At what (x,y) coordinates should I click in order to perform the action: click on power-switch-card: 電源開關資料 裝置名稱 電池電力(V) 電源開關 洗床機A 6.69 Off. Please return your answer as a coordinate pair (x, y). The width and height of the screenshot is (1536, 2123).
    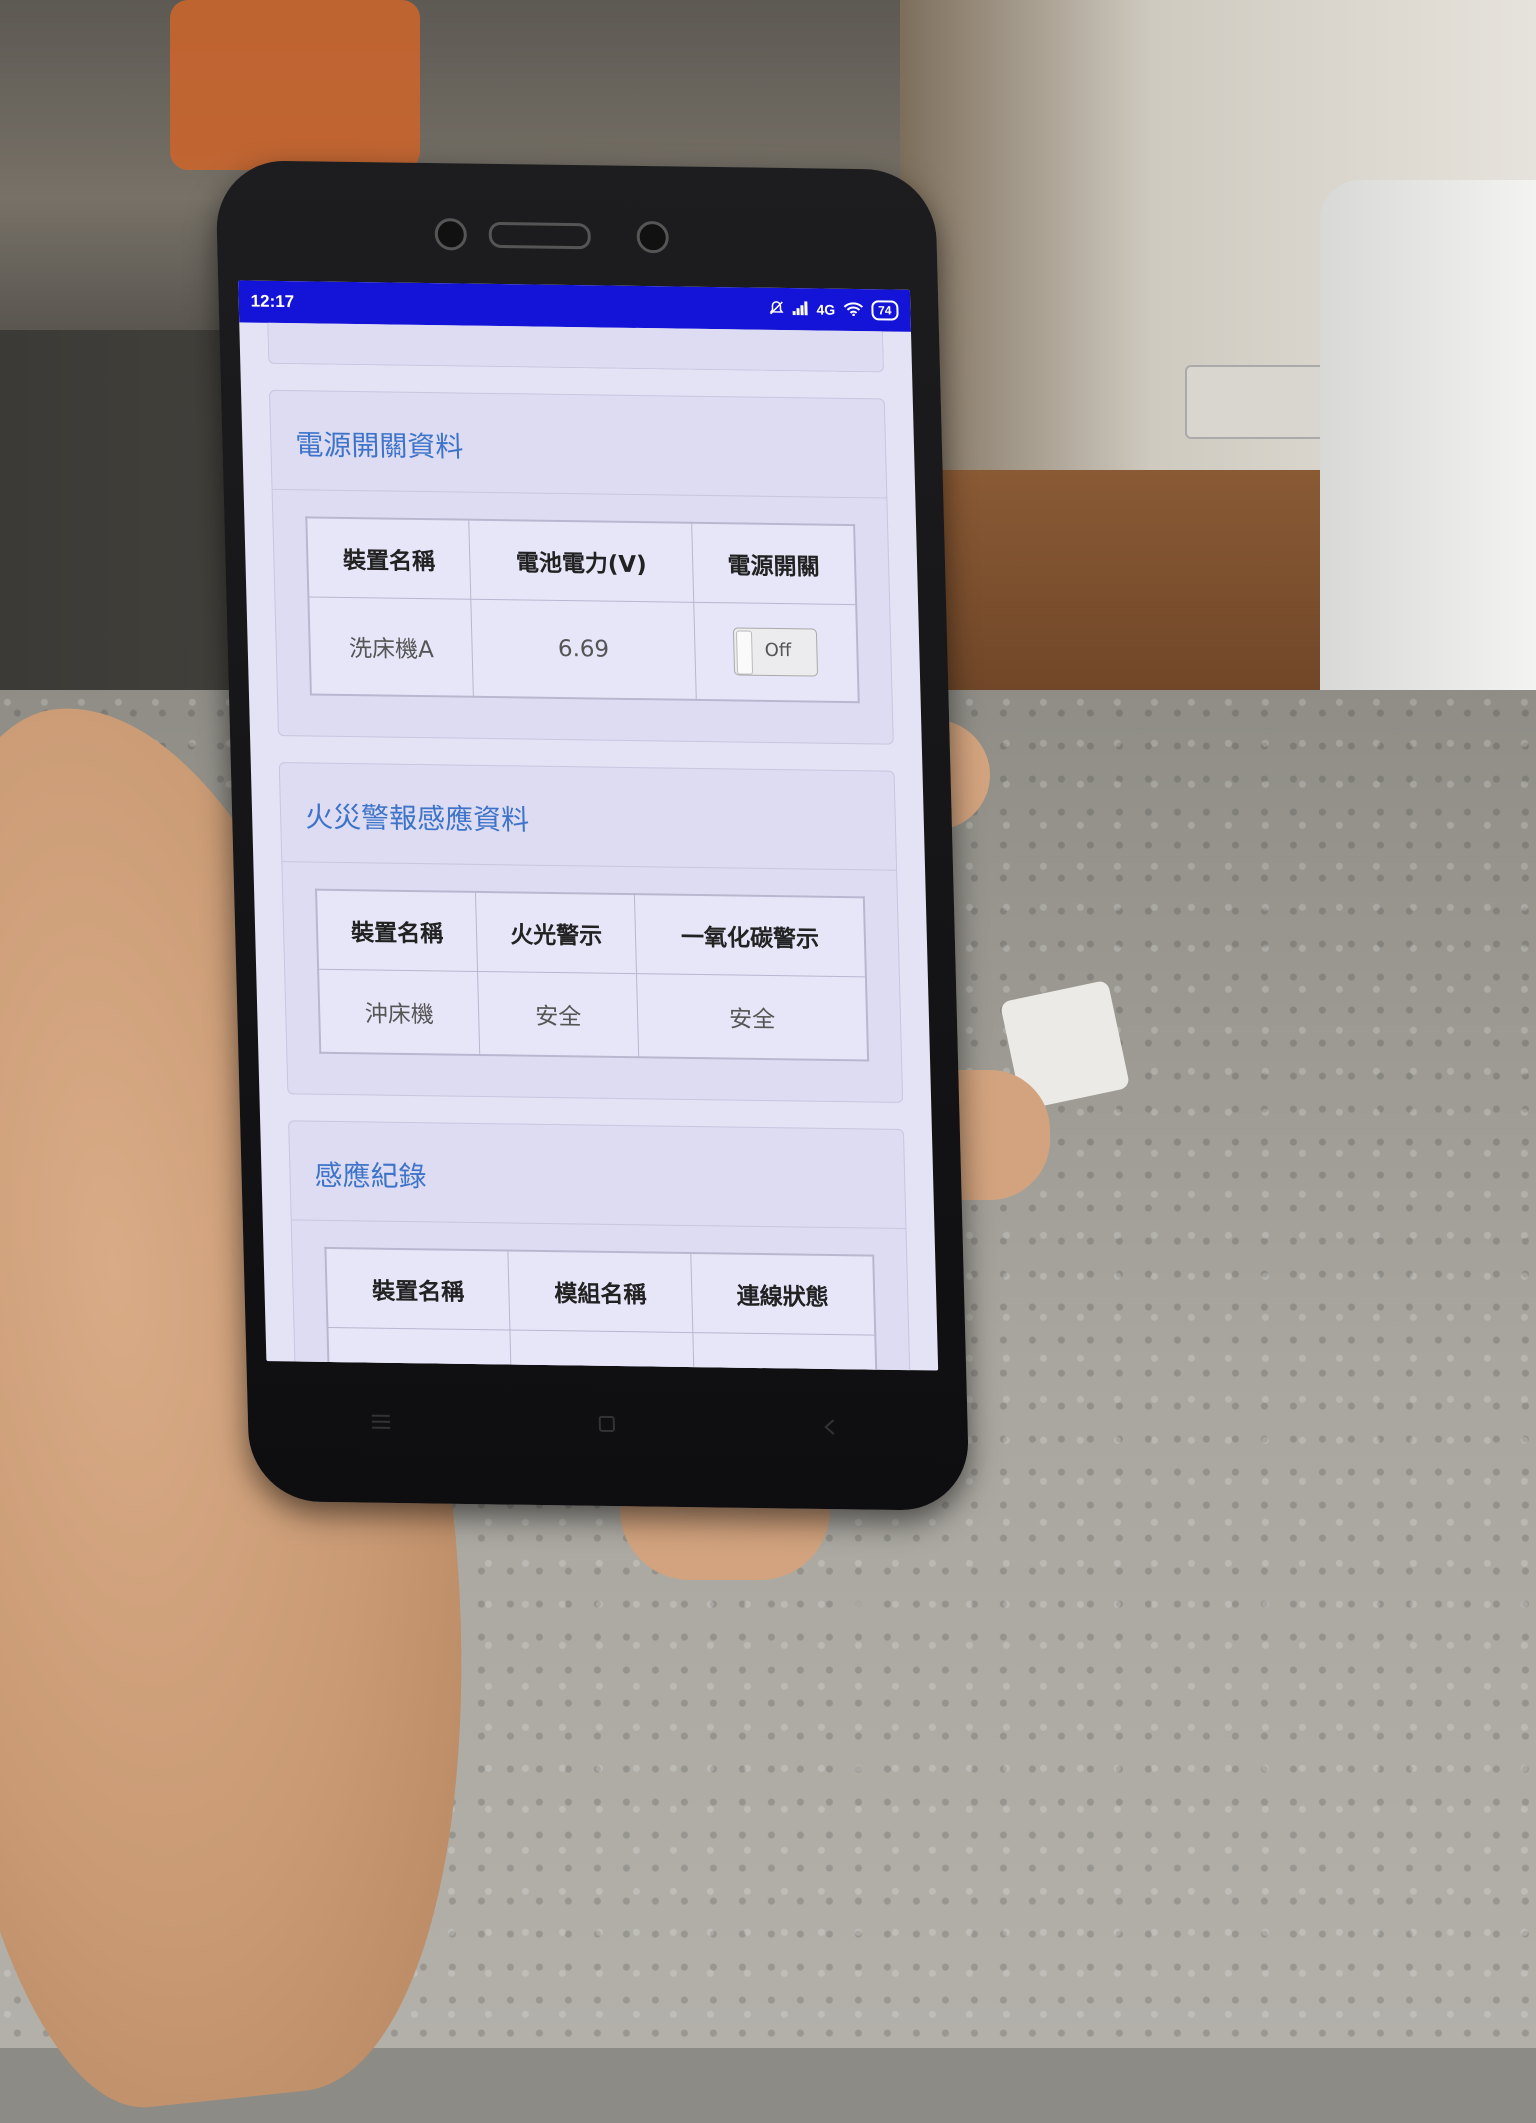
    Looking at the image, I should click on (581, 567).